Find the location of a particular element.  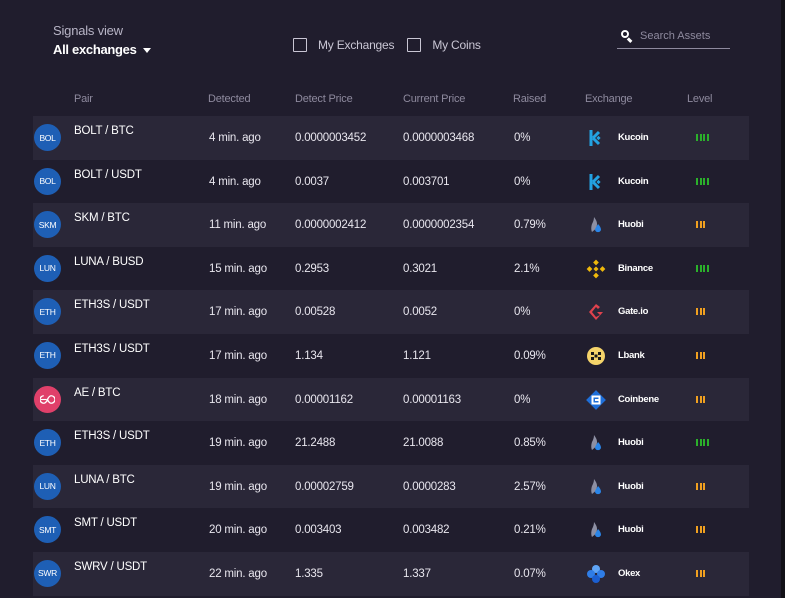

window-edge is located at coordinates (783, 299).